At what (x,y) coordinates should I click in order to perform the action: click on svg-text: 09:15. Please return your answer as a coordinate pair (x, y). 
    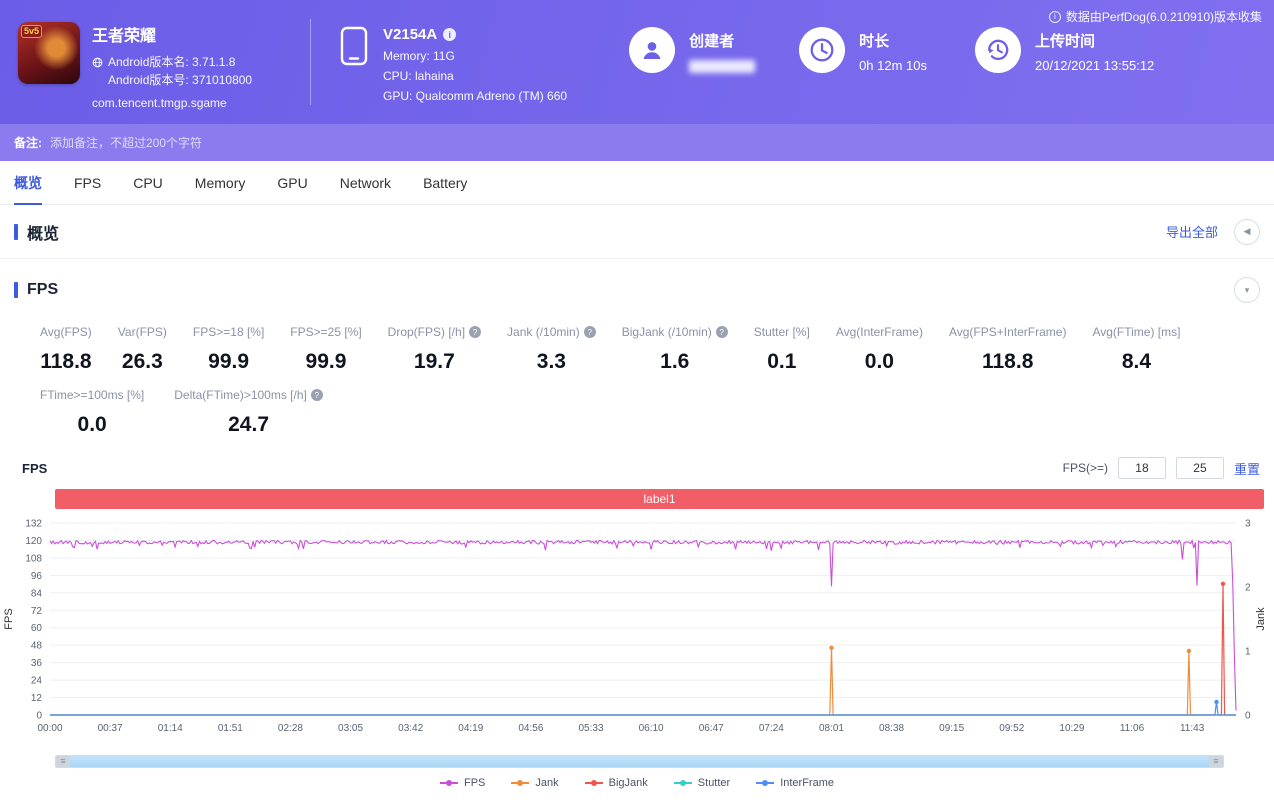
    Looking at the image, I should click on (951, 728).